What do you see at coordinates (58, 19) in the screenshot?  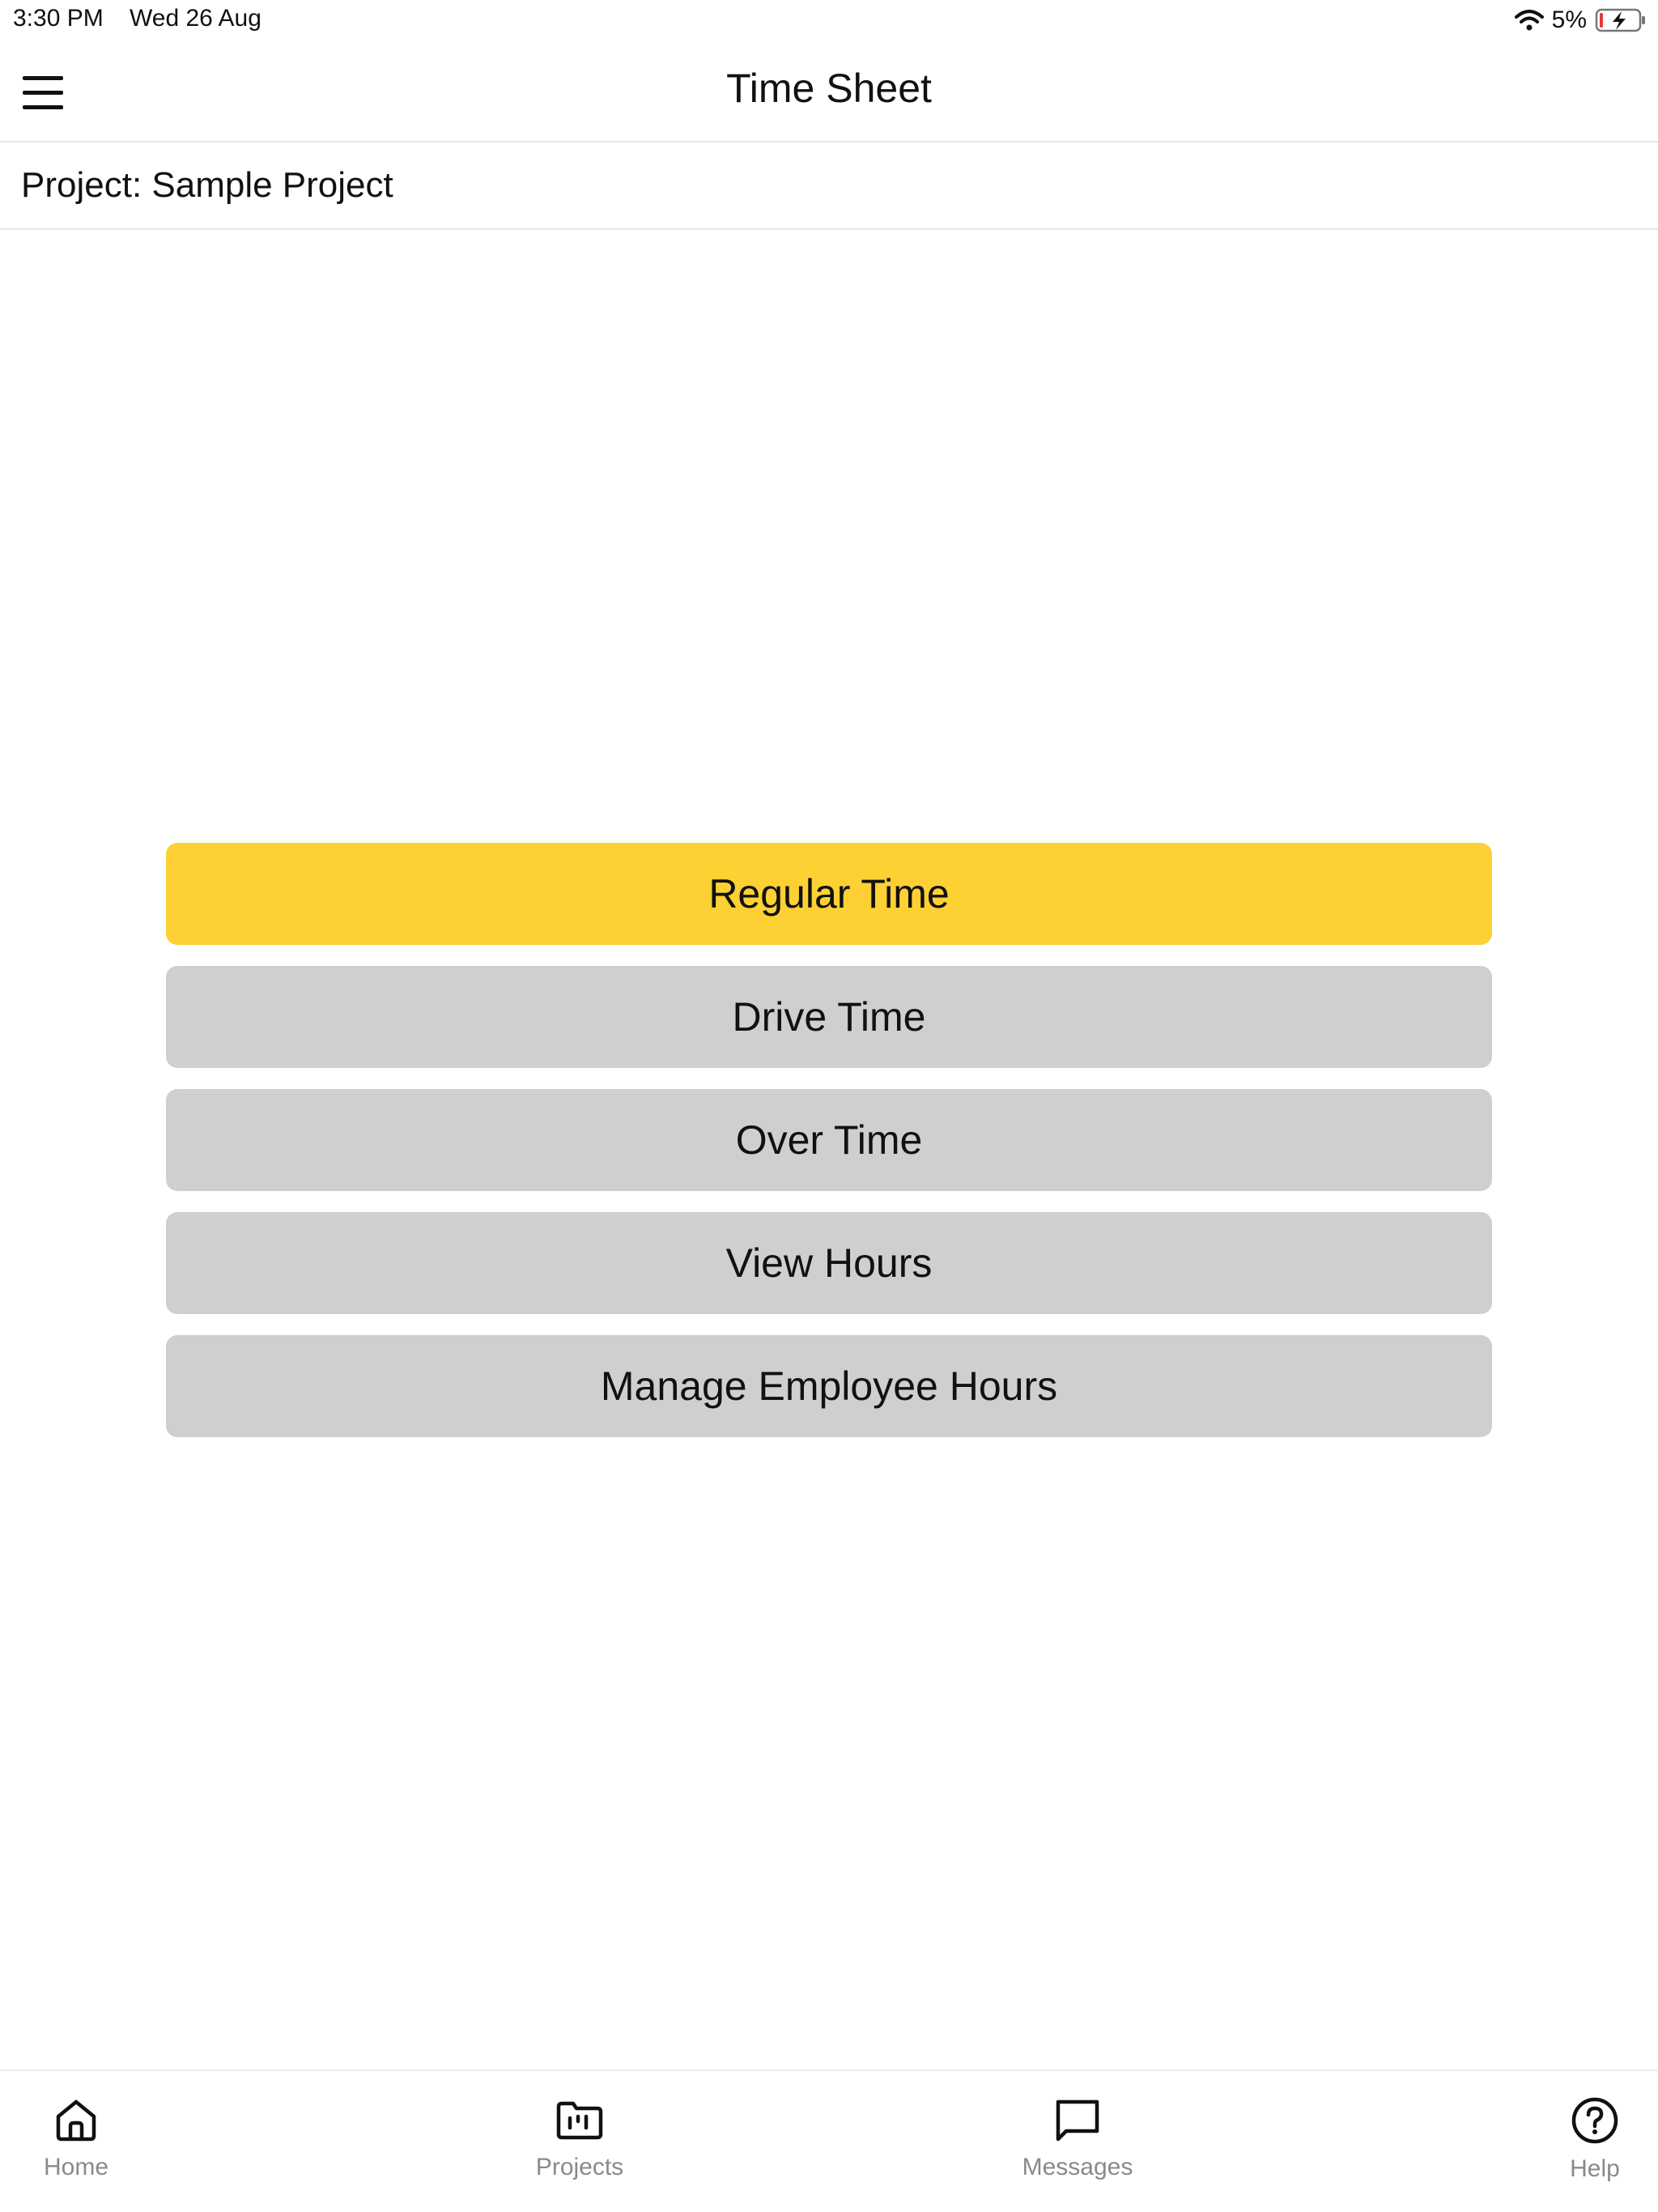 I see `status-time: 3:30 PM` at bounding box center [58, 19].